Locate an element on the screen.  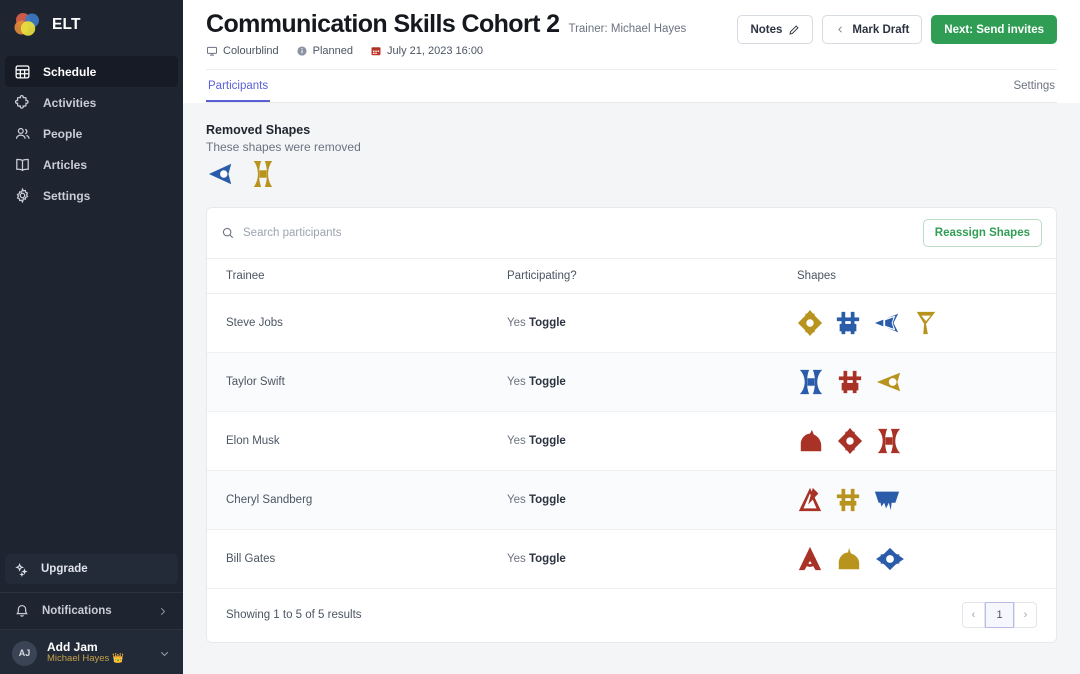
notes-button: Notes is located at coordinates (775, 29).